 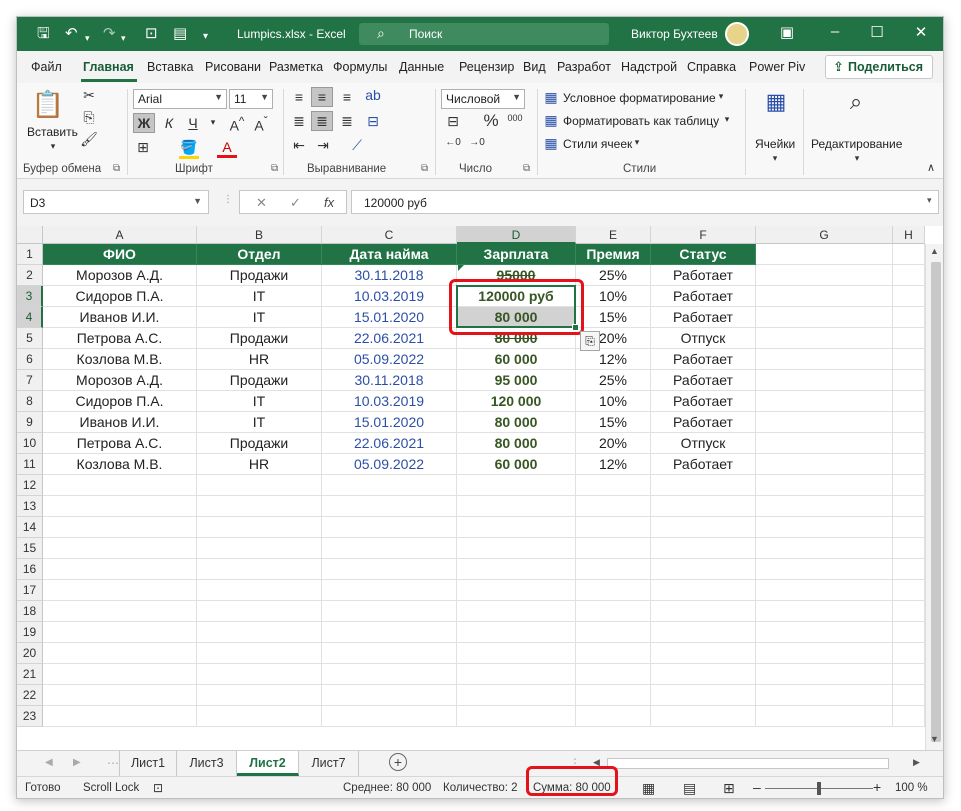 I want to click on row-header: 8, so click(x=30, y=401).